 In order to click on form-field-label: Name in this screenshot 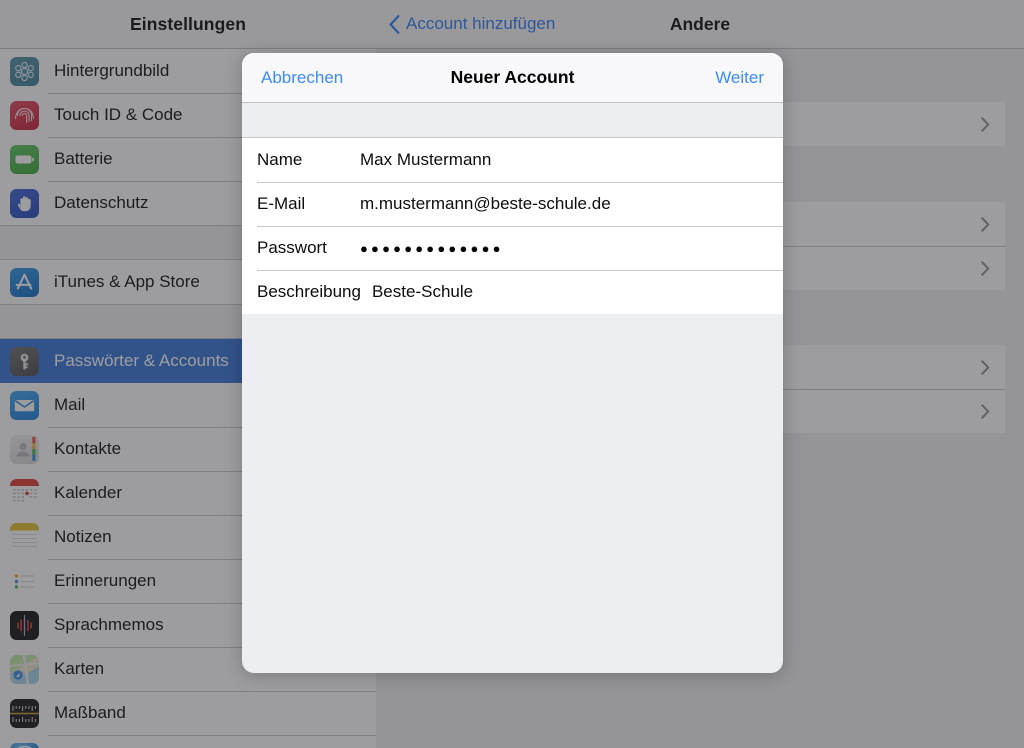, I will do `click(280, 159)`.